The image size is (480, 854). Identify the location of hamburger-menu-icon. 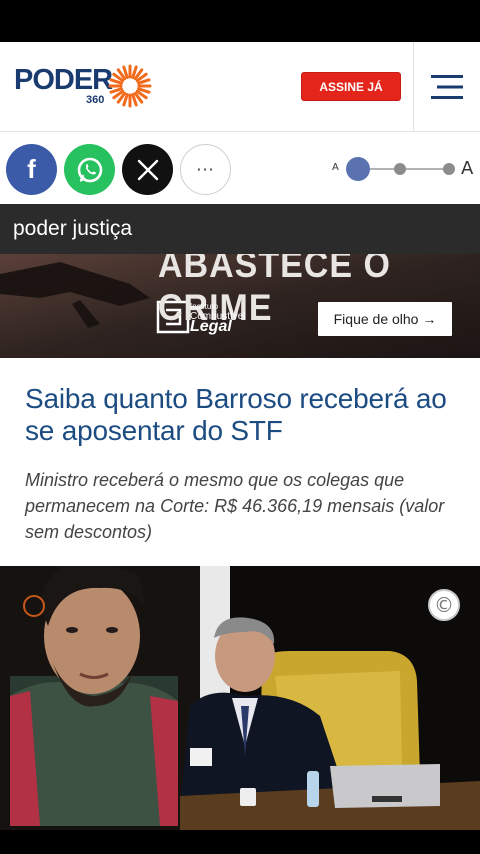
(447, 87).